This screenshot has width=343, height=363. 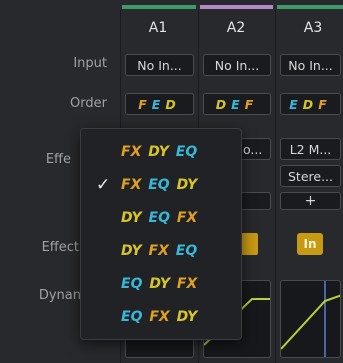 I want to click on order-option-label: DY FX EQ, so click(x=159, y=251).